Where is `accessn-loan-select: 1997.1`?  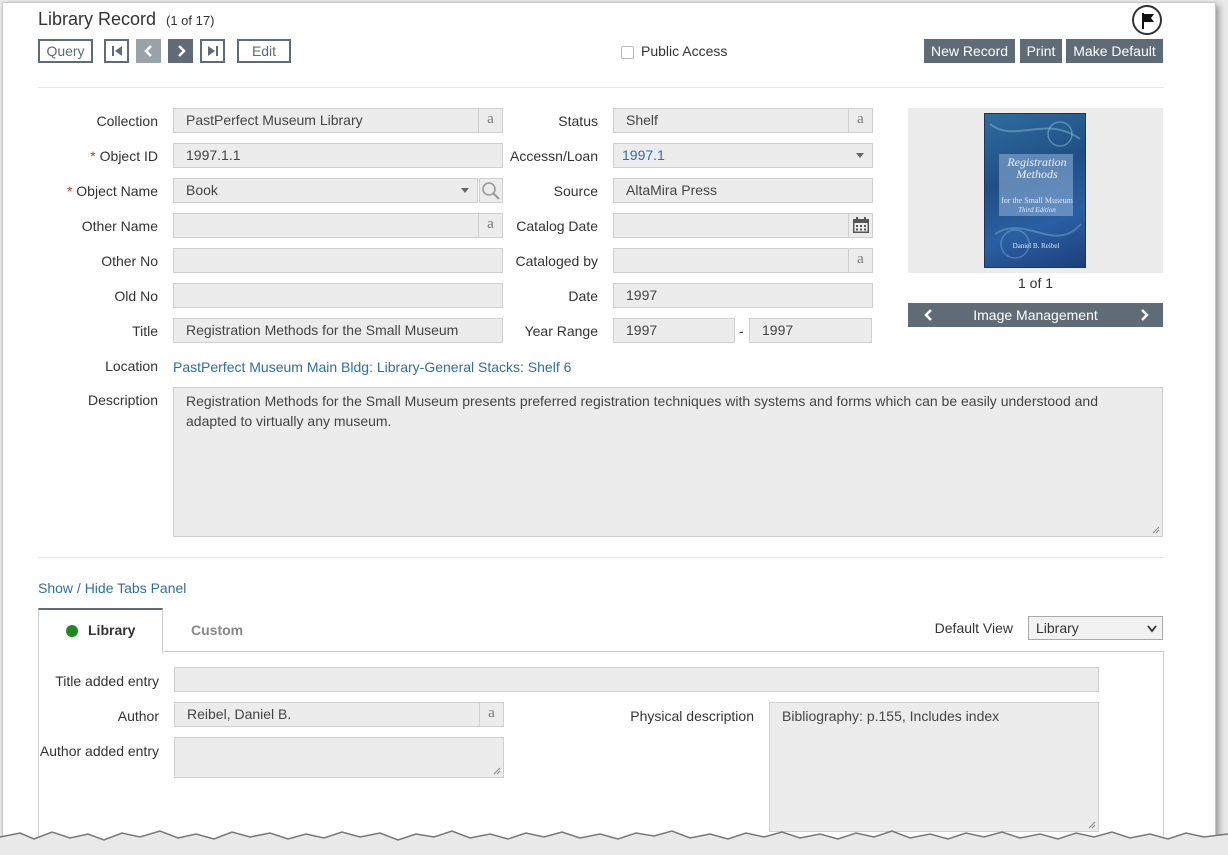
accessn-loan-select: 1997.1 is located at coordinates (743, 155).